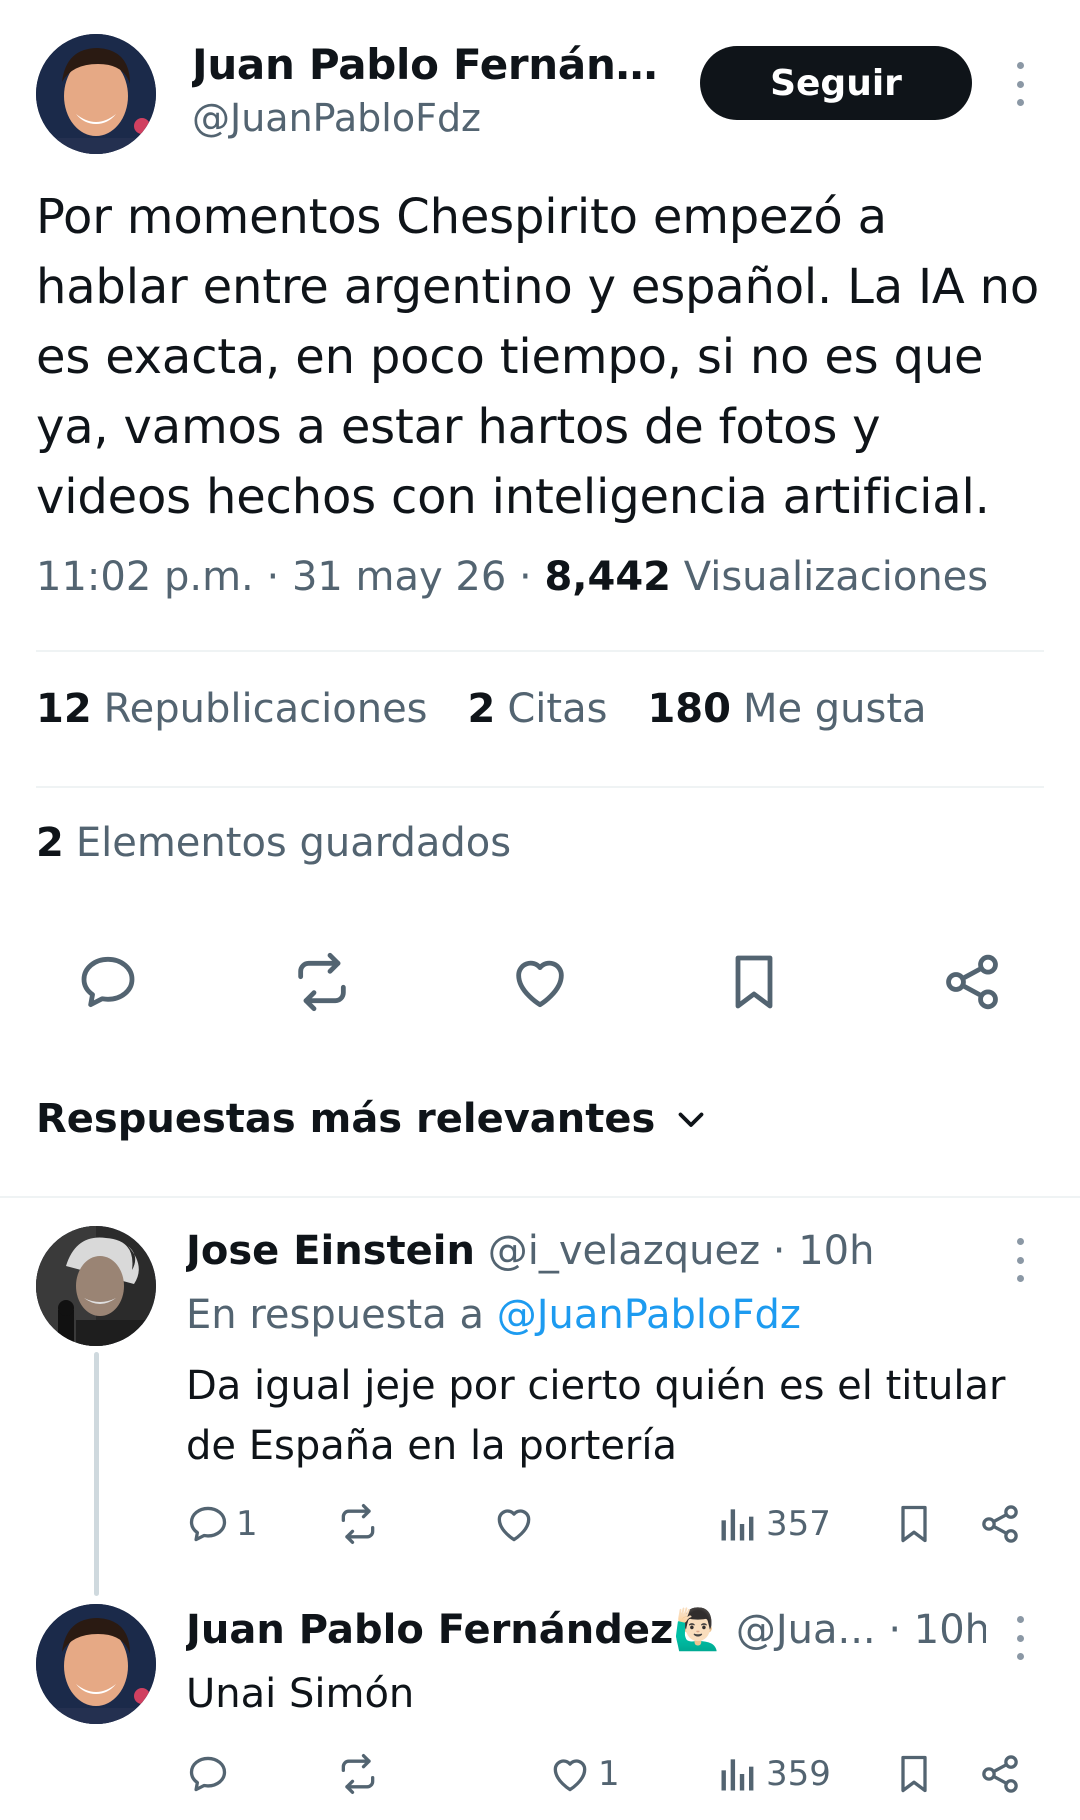 The width and height of the screenshot is (1080, 1820). Describe the element at coordinates (798, 1524) in the screenshot. I see `views-count: 357` at that location.